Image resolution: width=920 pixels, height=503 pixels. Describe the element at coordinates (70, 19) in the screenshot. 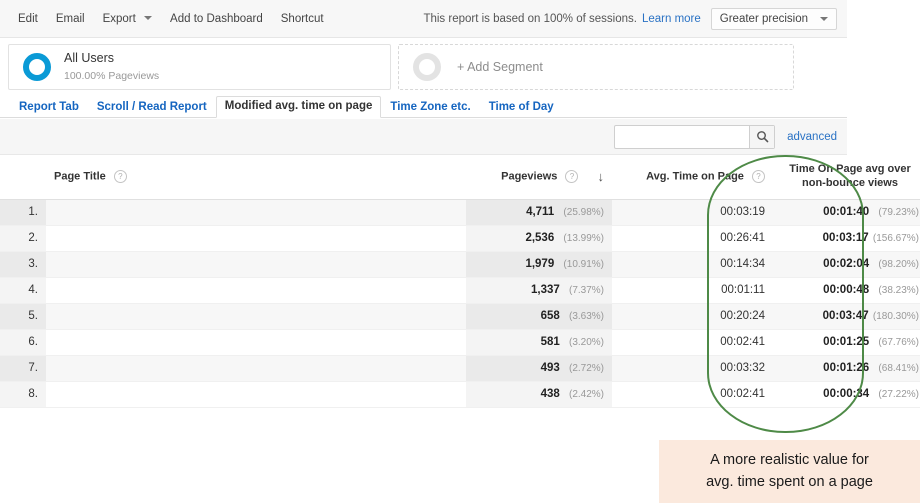

I see `email-button: Email` at that location.